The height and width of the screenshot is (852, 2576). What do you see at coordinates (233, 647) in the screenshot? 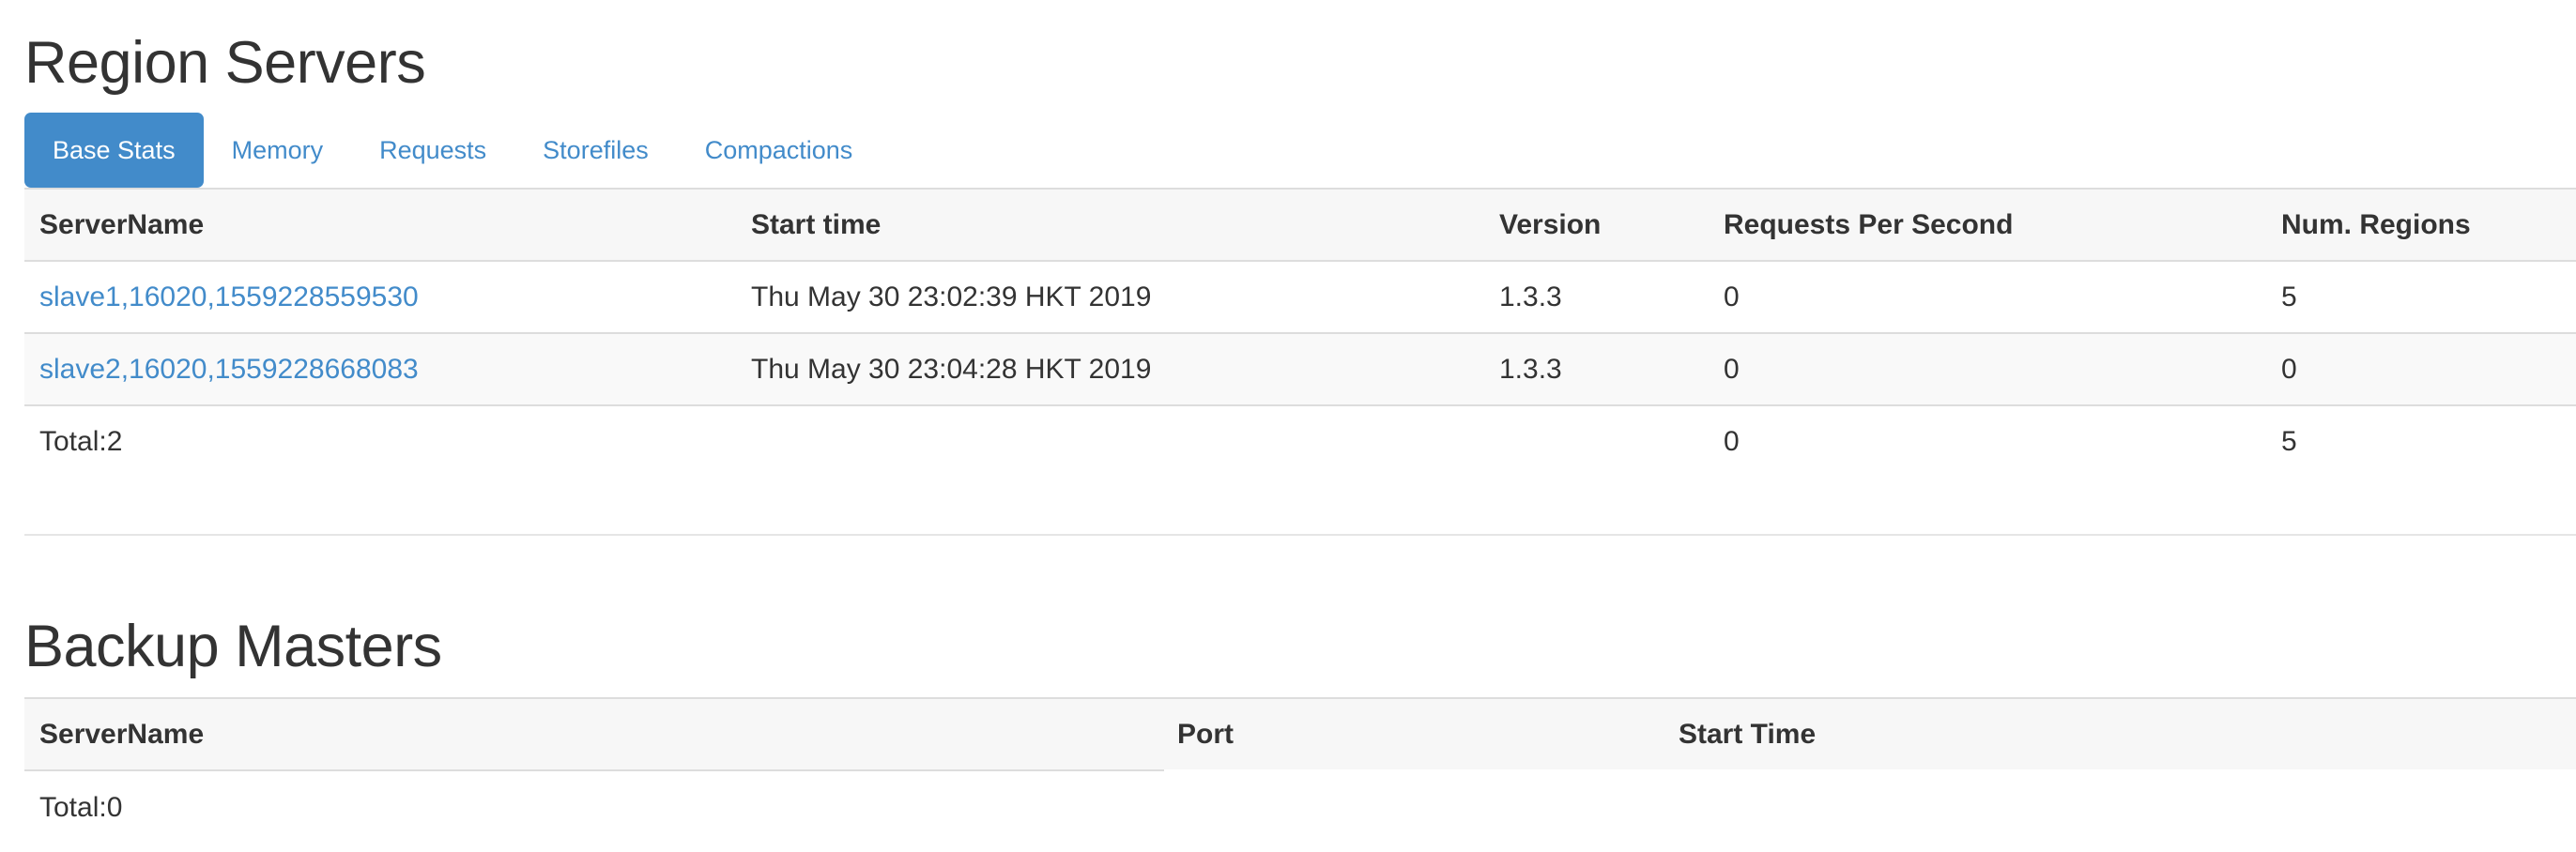
I see `backup-masters-title: Backup Masters` at bounding box center [233, 647].